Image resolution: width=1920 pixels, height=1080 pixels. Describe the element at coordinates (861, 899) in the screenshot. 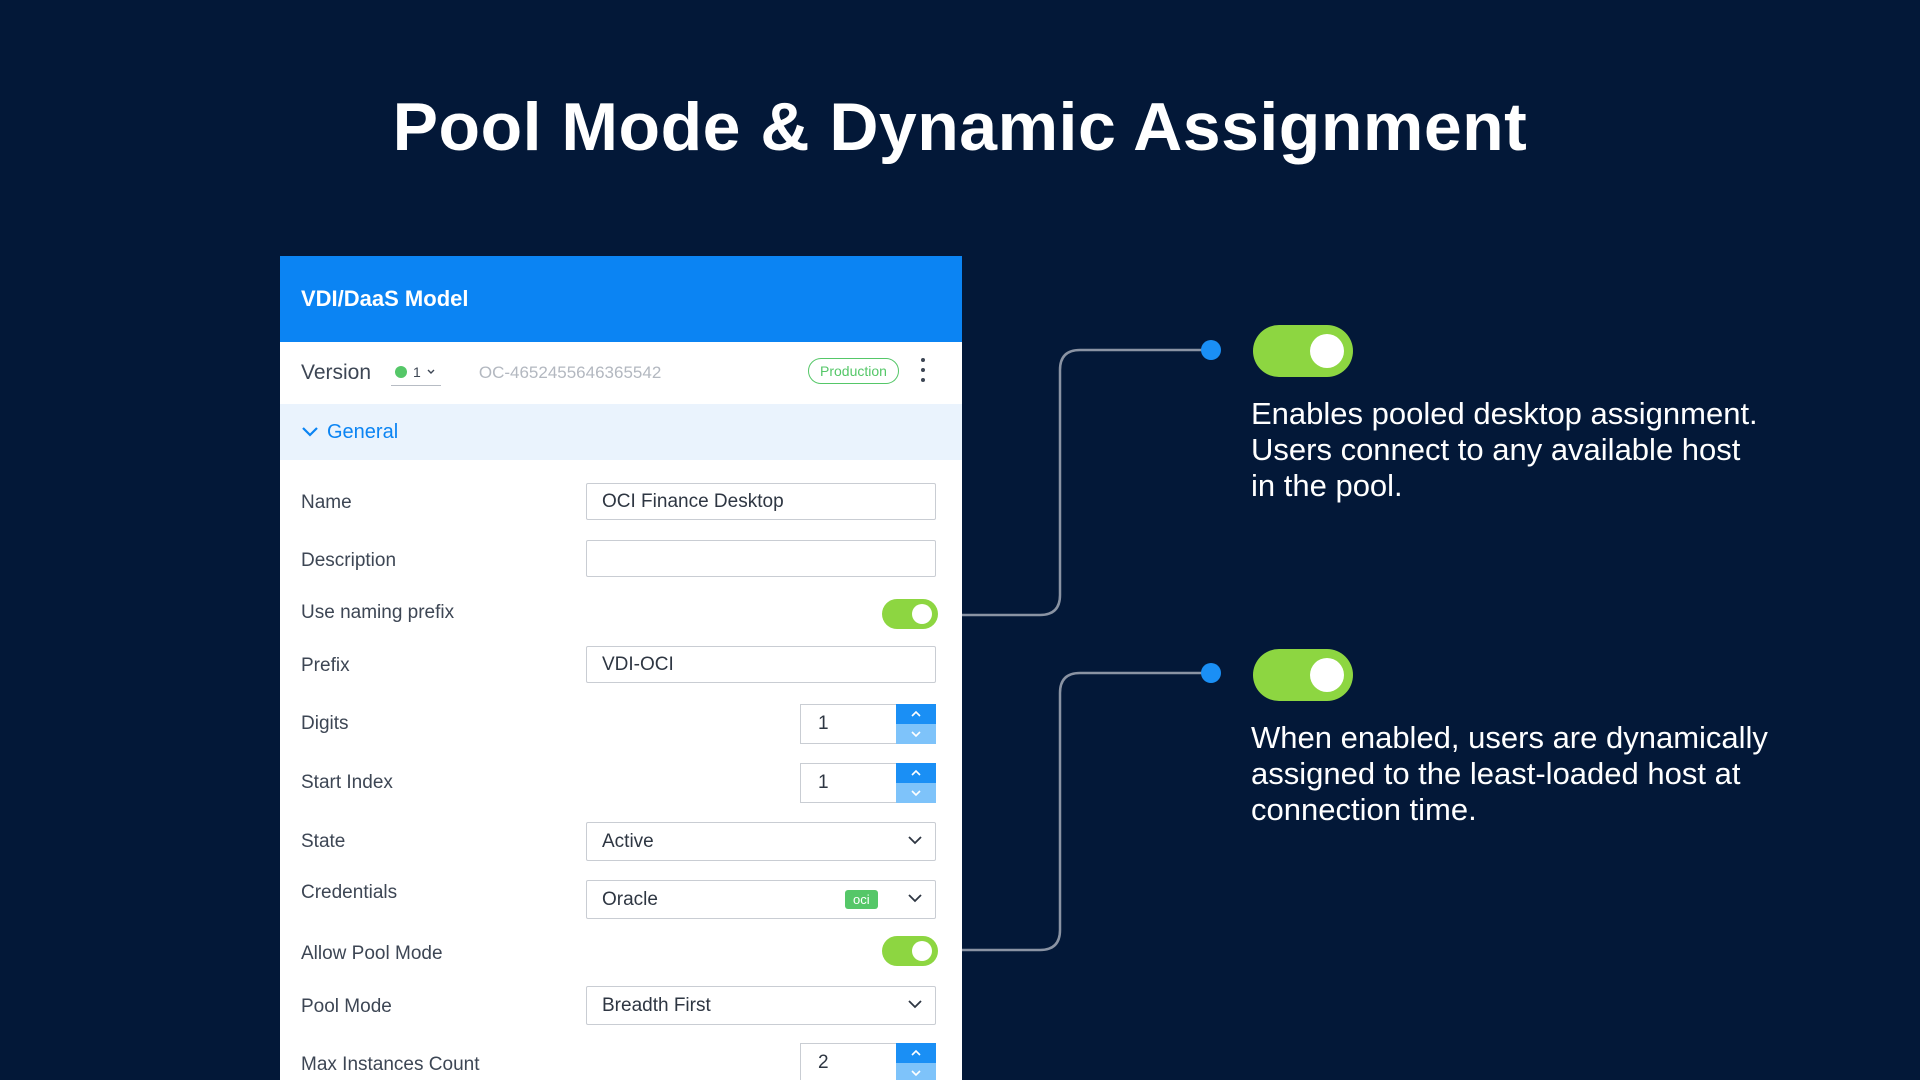

I see `oci-tag: oci` at that location.